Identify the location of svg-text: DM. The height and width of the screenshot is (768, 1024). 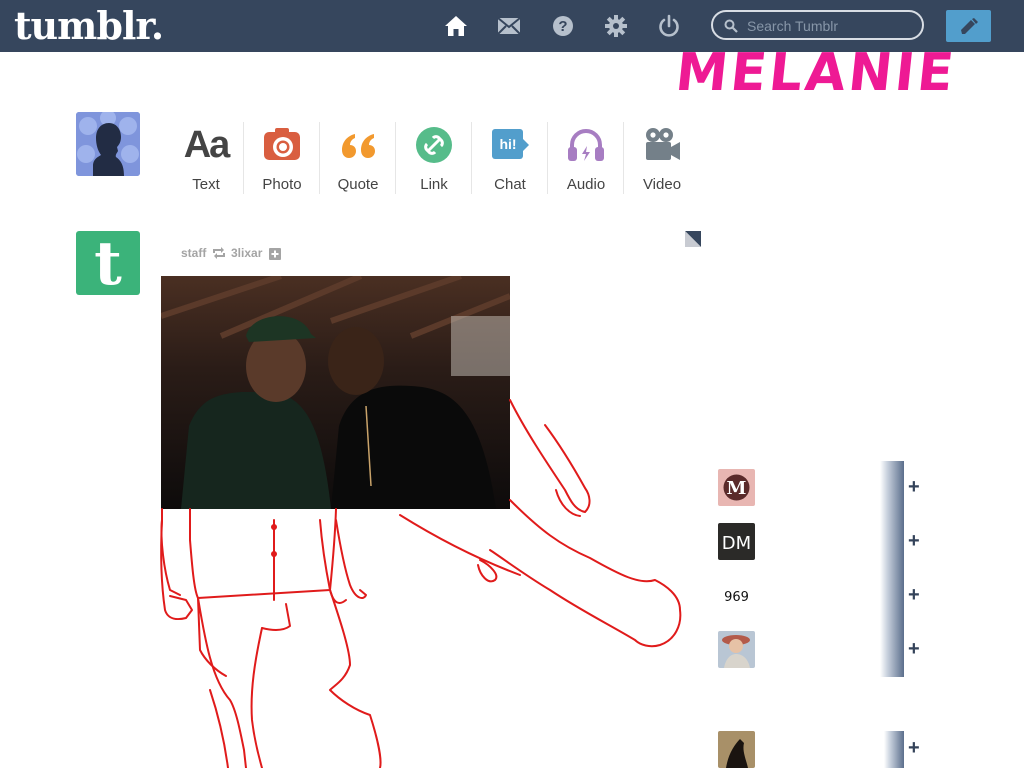
(736, 543).